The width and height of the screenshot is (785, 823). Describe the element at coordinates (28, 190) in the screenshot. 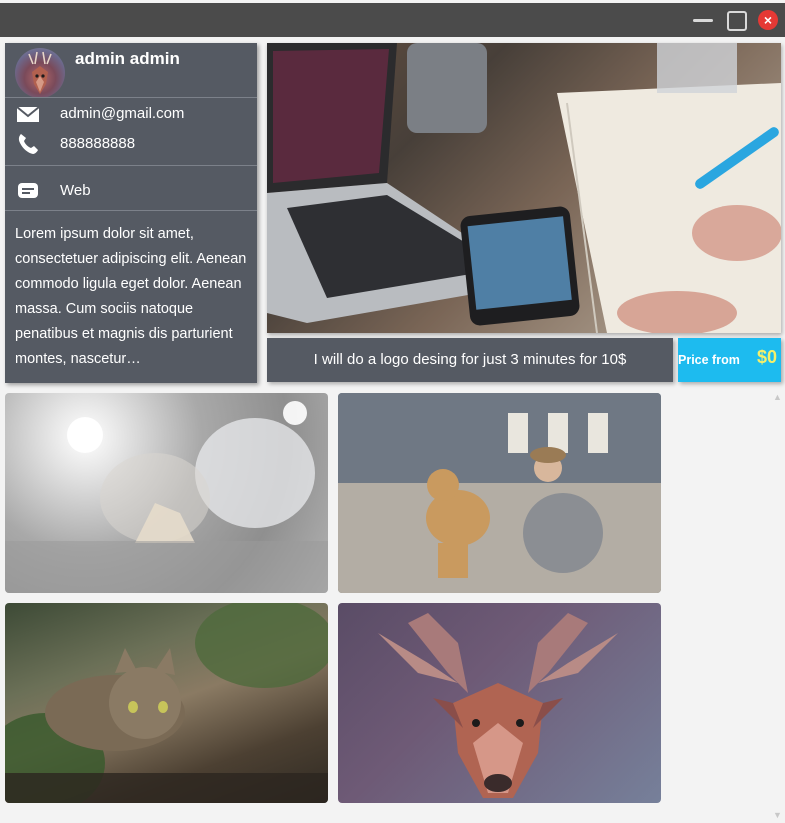

I see `chat-icon` at that location.